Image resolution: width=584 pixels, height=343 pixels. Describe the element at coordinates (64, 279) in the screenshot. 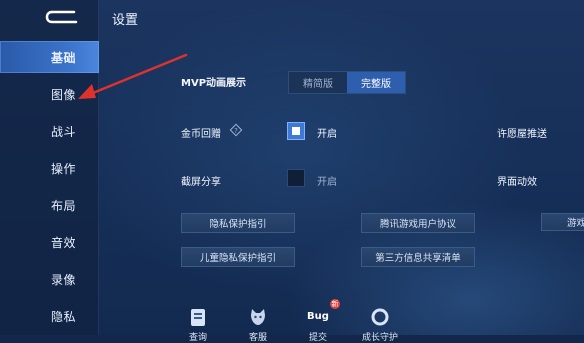

I see `sidebar-item-label: 录像` at that location.